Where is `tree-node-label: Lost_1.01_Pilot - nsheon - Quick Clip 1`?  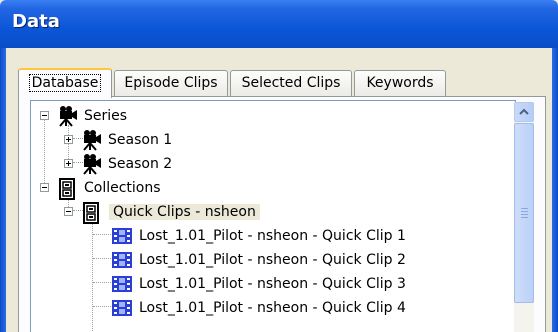
tree-node-label: Lost_1.01_Pilot - nsheon - Quick Clip 1 is located at coordinates (272, 236).